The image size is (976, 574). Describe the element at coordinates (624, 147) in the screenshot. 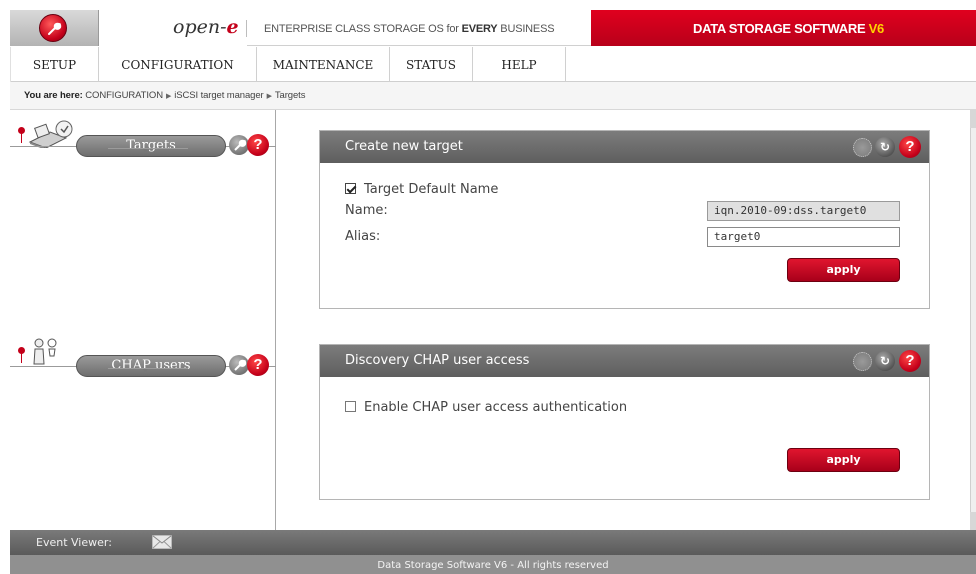

I see `panel-header: Create new target ↻ ?` at that location.